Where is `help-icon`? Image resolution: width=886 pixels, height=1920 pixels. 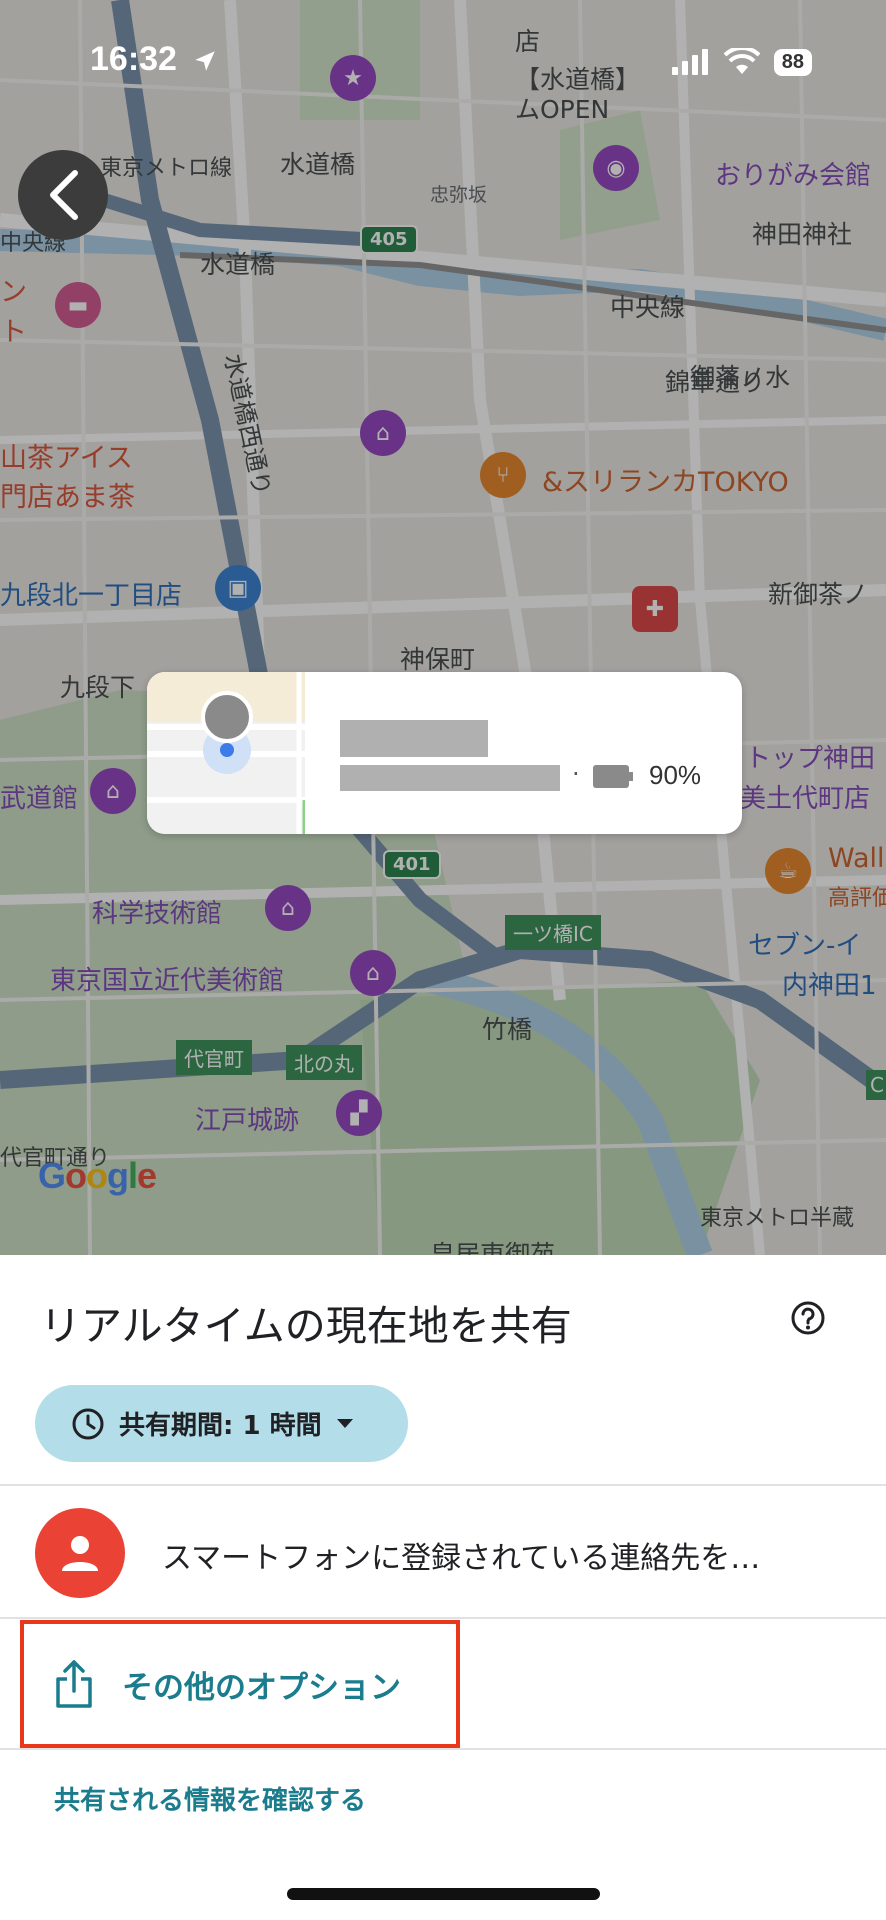 help-icon is located at coordinates (808, 1318).